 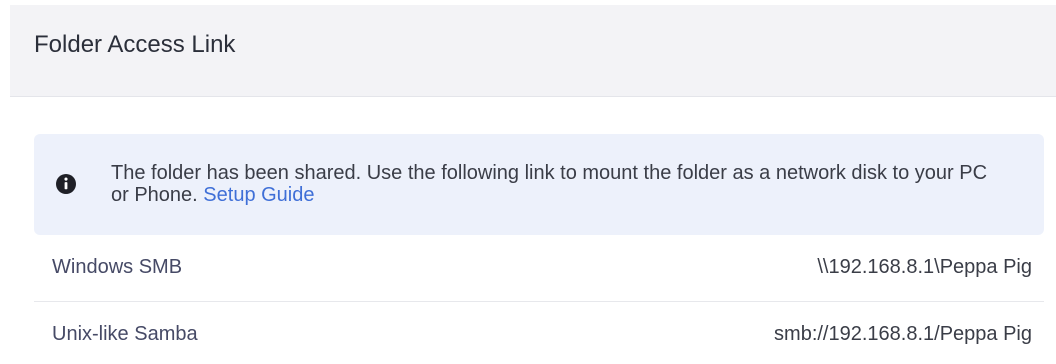 I want to click on setup-guide-link: Setup Guide, so click(x=258, y=195).